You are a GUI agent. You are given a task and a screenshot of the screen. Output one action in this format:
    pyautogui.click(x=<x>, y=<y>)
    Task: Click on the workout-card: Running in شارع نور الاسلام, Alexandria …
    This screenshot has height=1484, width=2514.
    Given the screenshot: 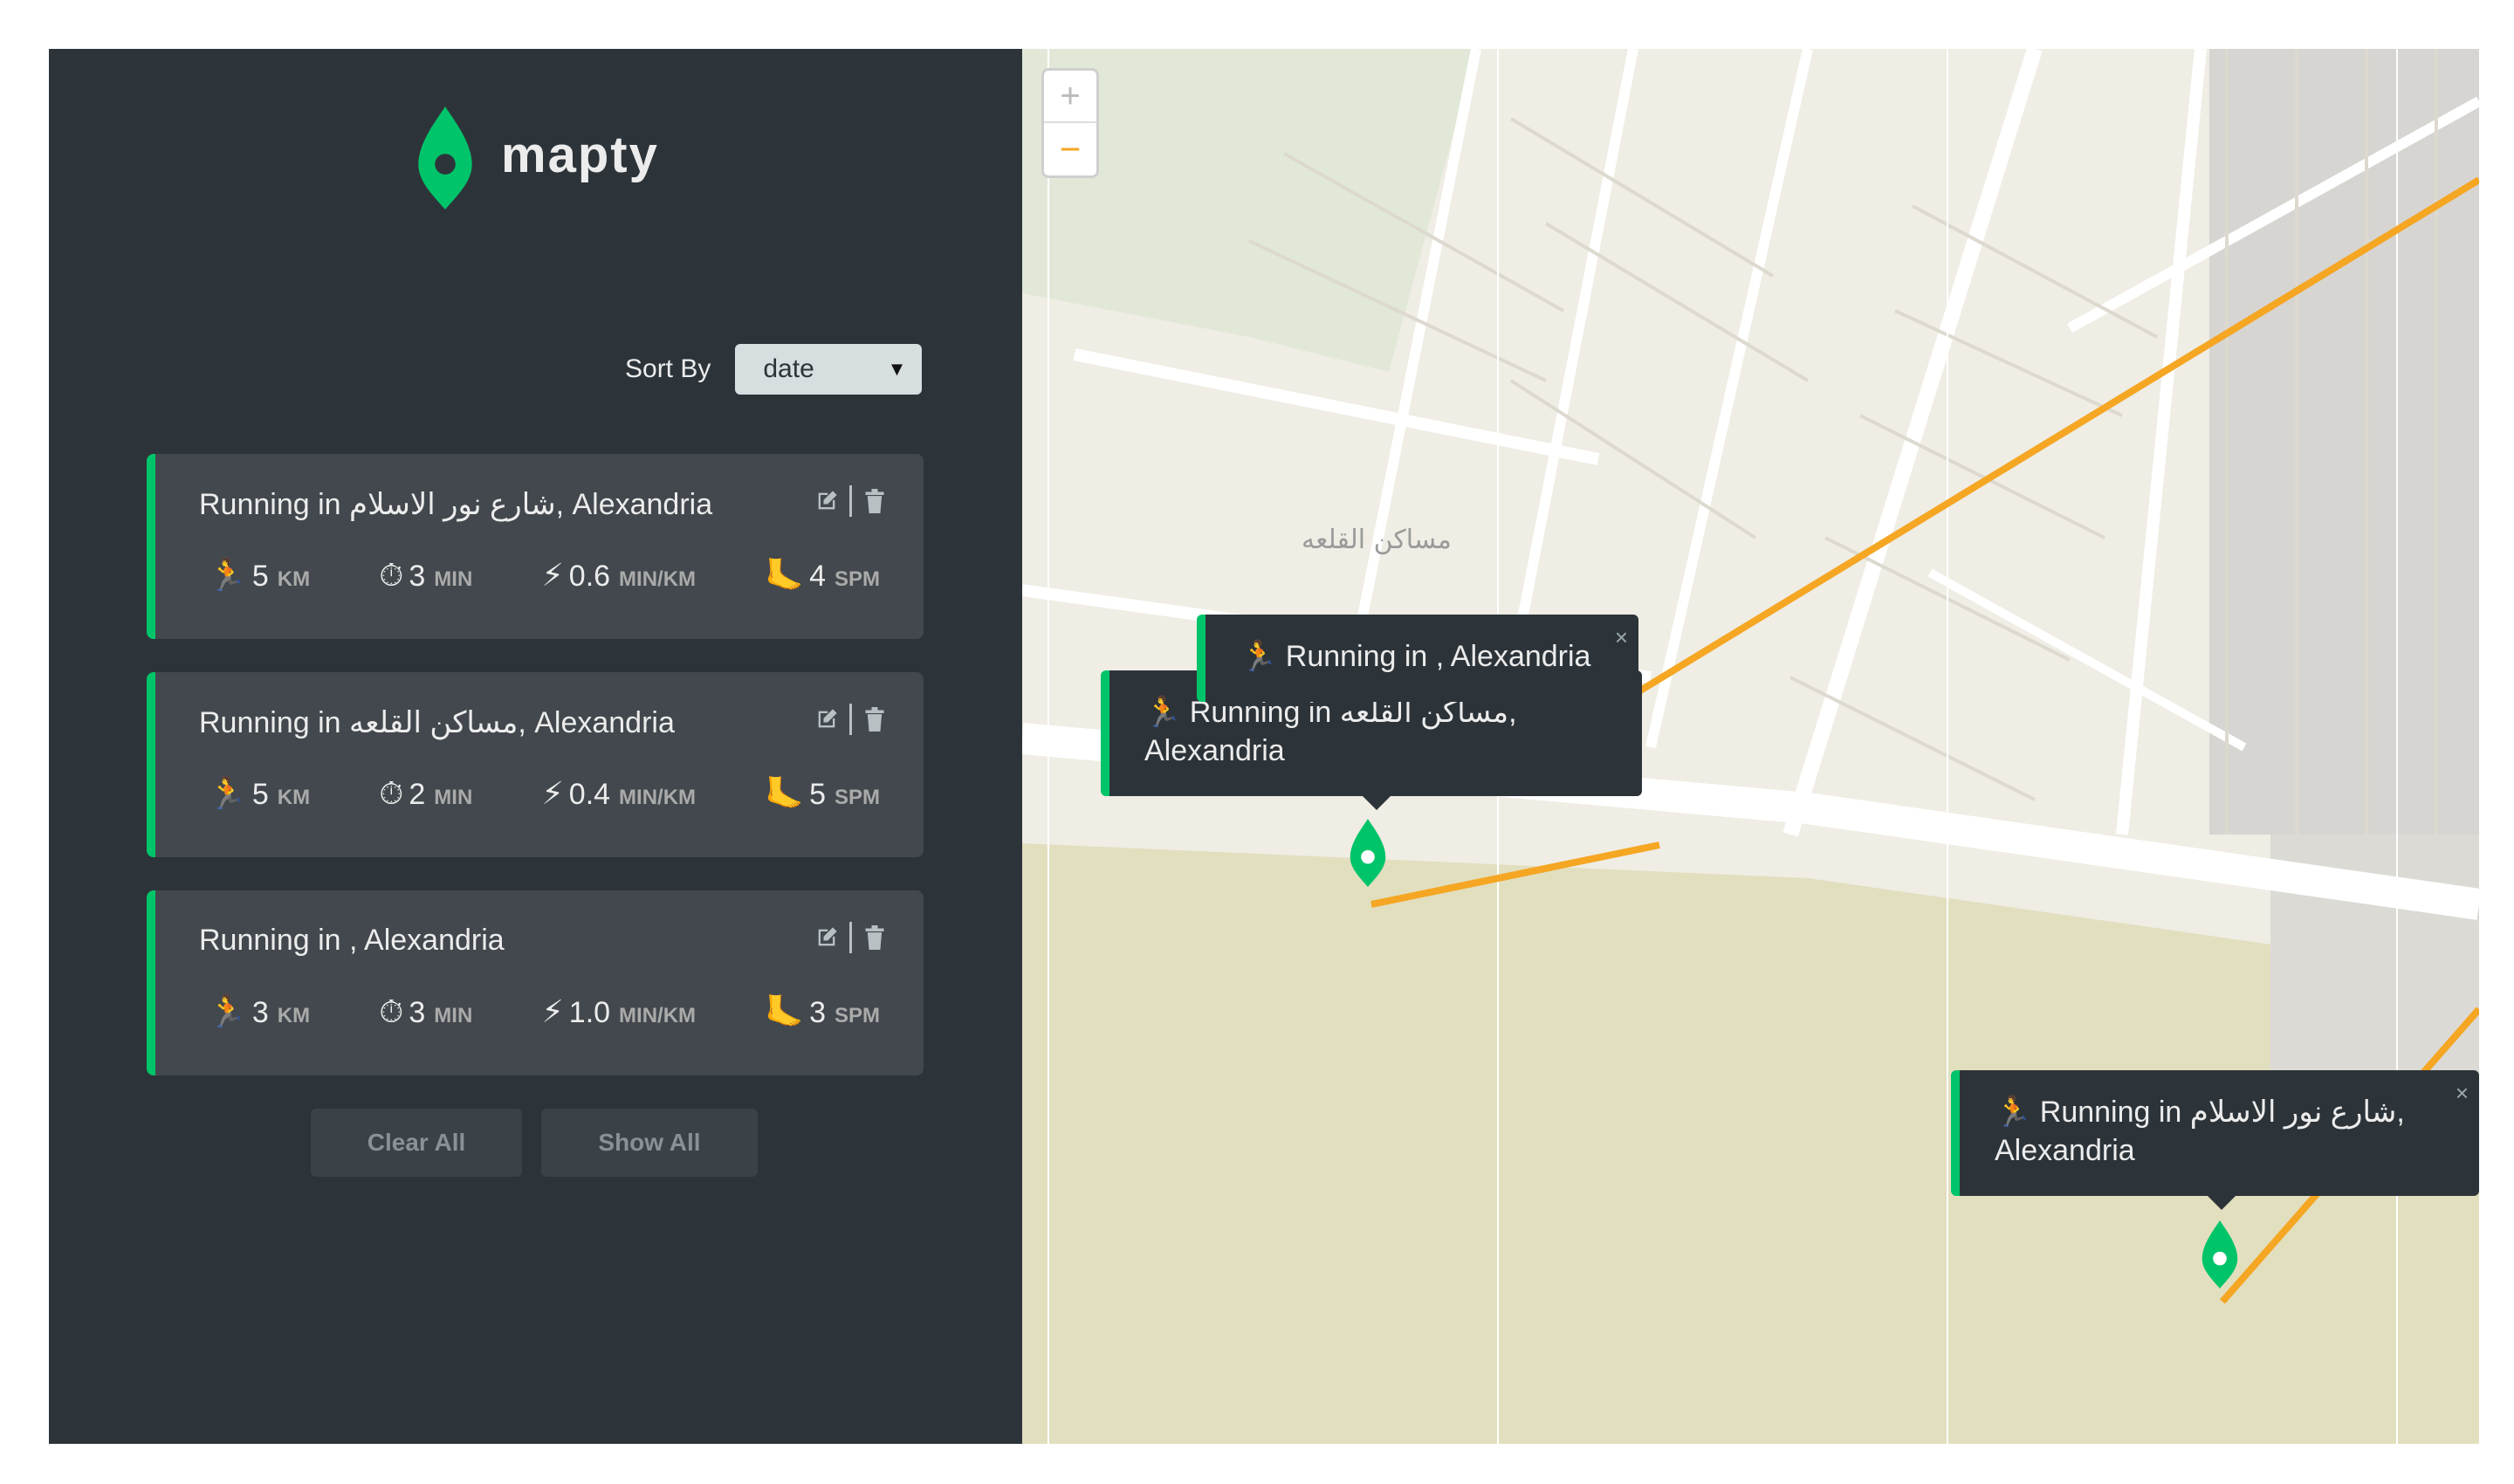 What is the action you would take?
    pyautogui.click(x=535, y=546)
    